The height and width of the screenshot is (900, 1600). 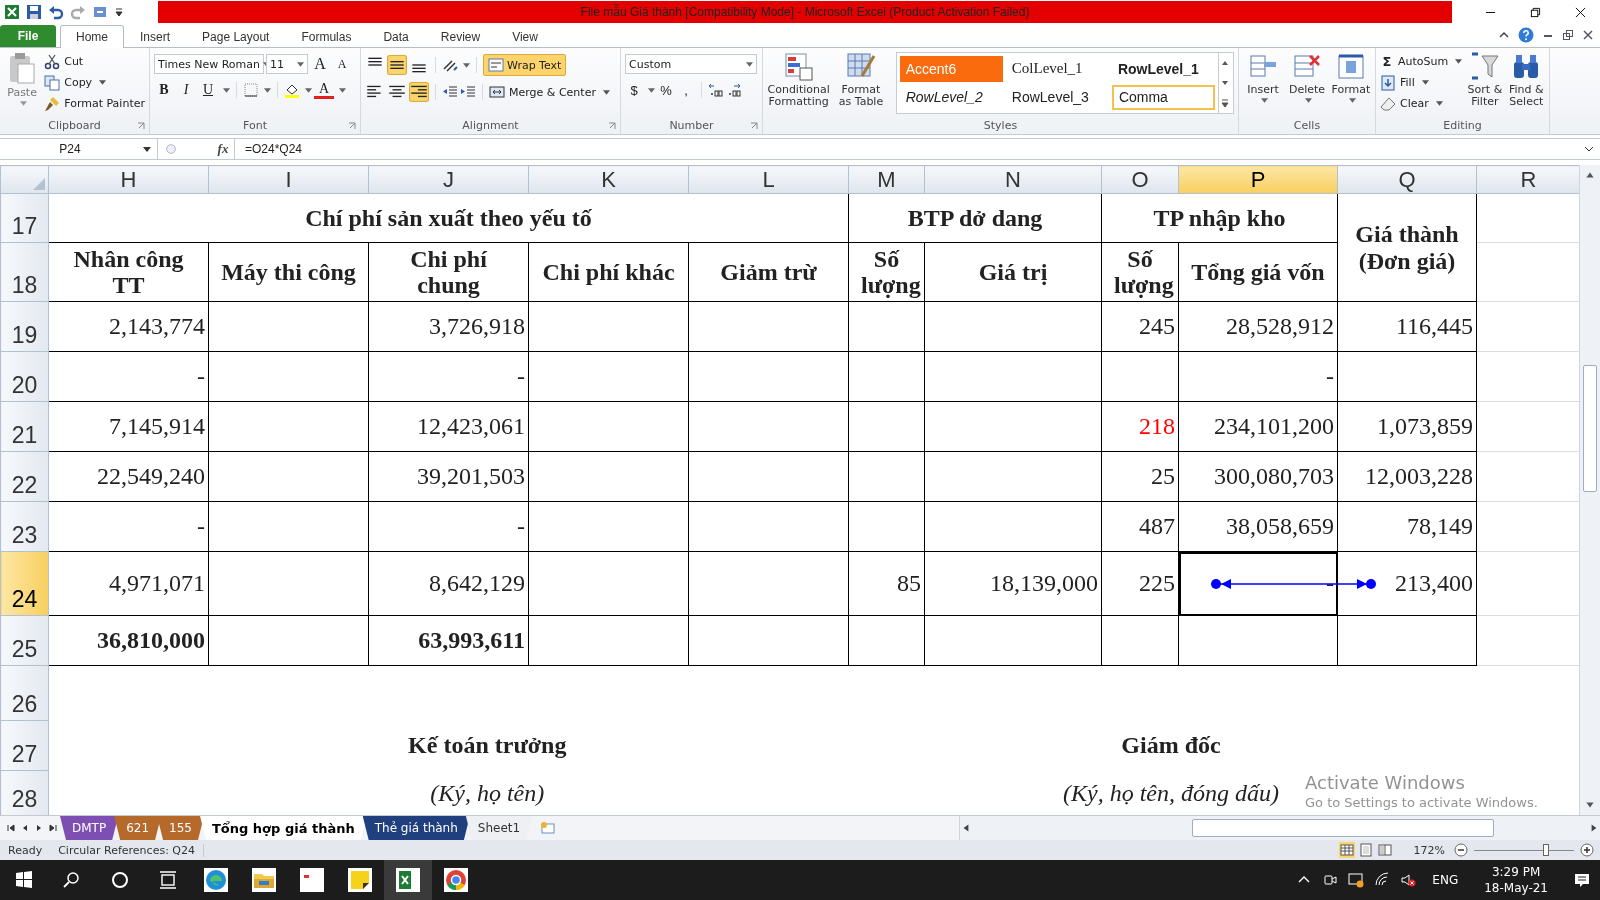 What do you see at coordinates (1307, 77) in the screenshot?
I see `cells-button: Delete` at bounding box center [1307, 77].